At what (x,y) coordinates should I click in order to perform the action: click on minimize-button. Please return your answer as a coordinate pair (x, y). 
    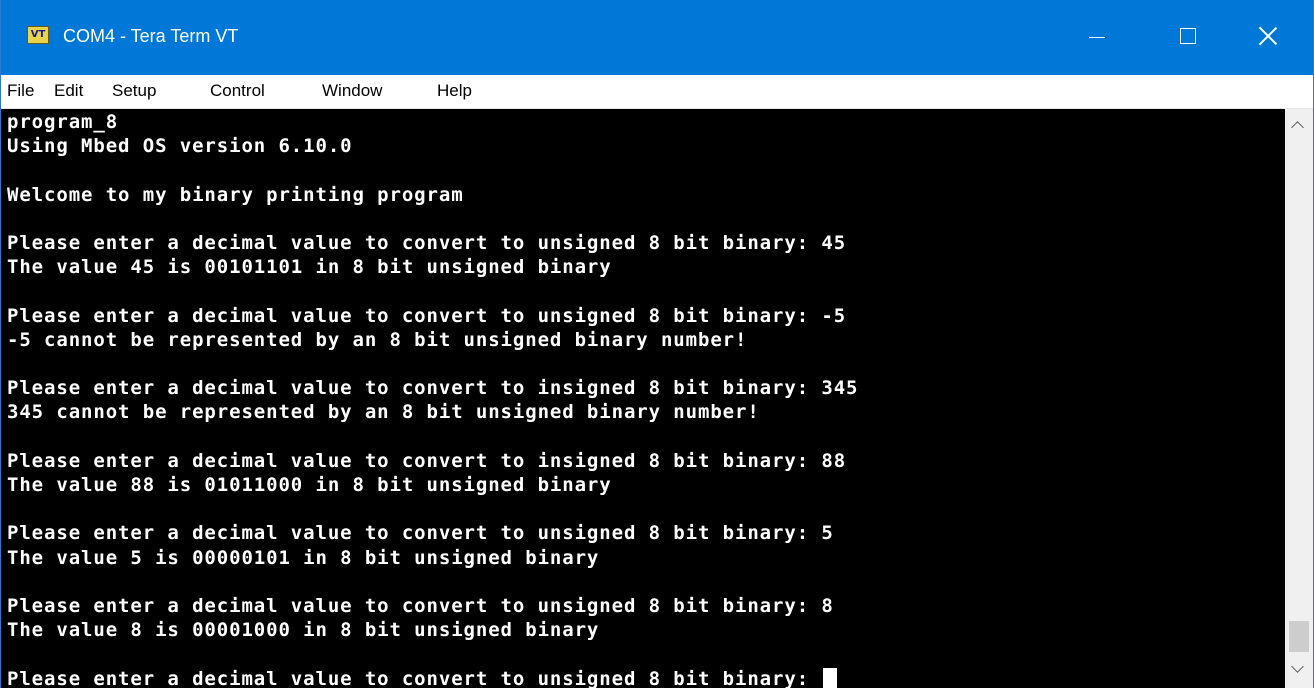
    Looking at the image, I should click on (1098, 37).